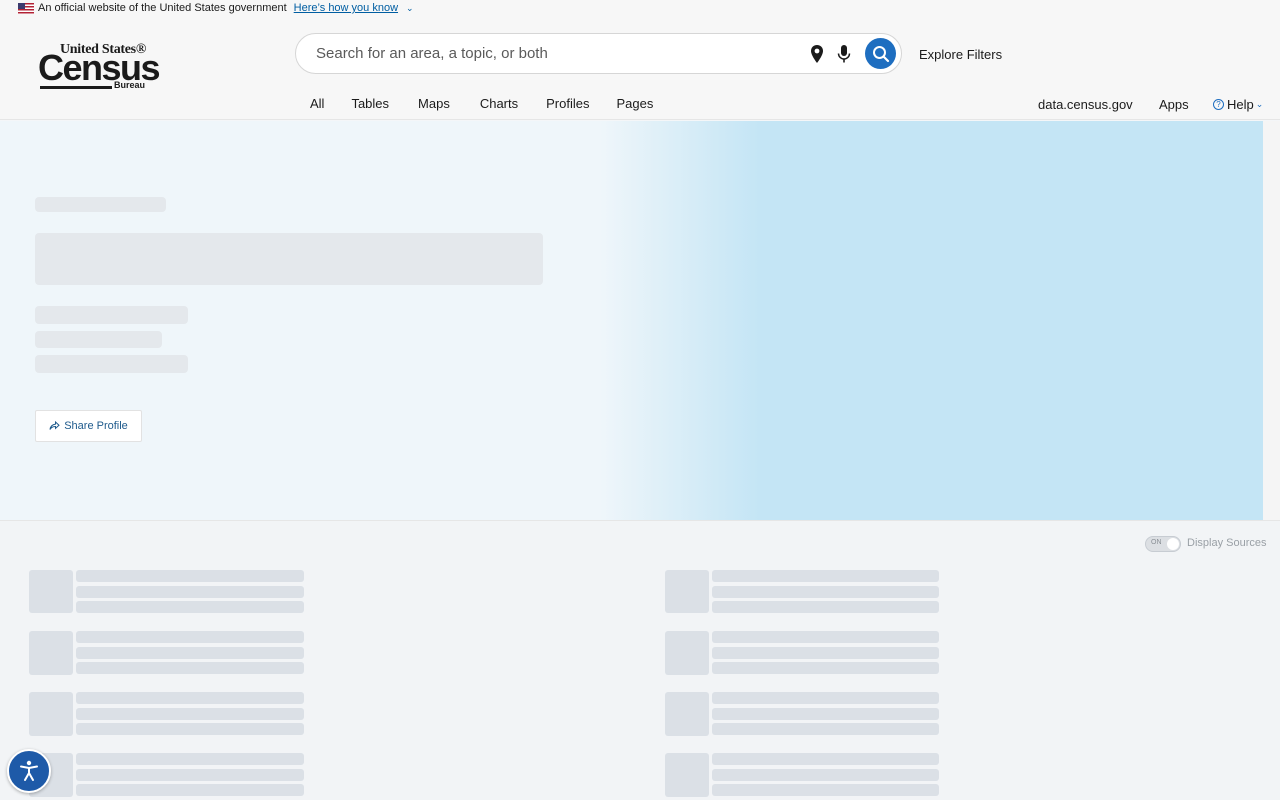 The width and height of the screenshot is (1280, 800). I want to click on display-sources-toggle: ON, so click(1163, 544).